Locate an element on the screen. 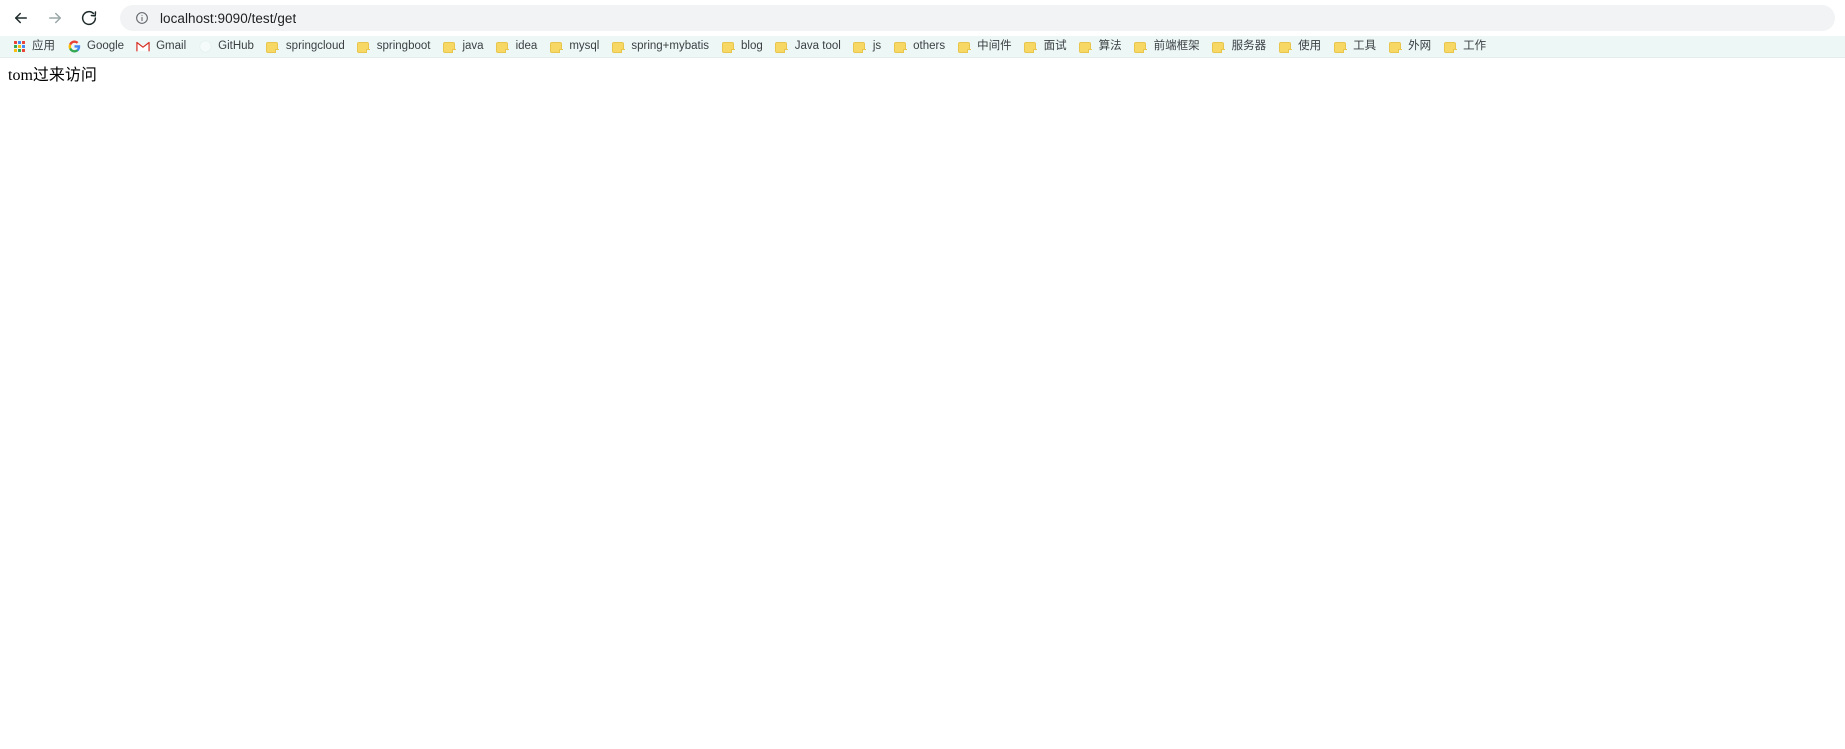 This screenshot has height=749, width=1845. forward-button is located at coordinates (55, 18).